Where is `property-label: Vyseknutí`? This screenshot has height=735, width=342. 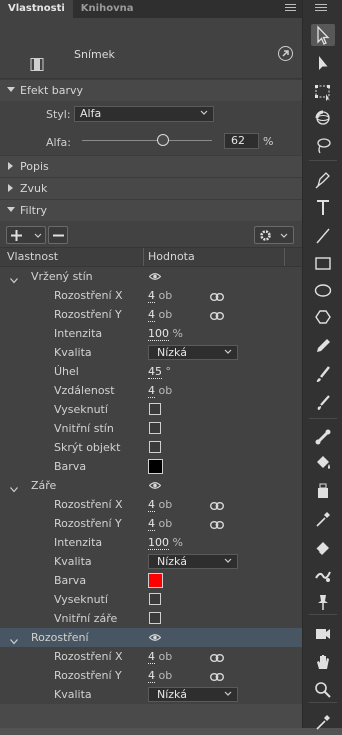
property-label: Vyseknutí is located at coordinates (81, 409).